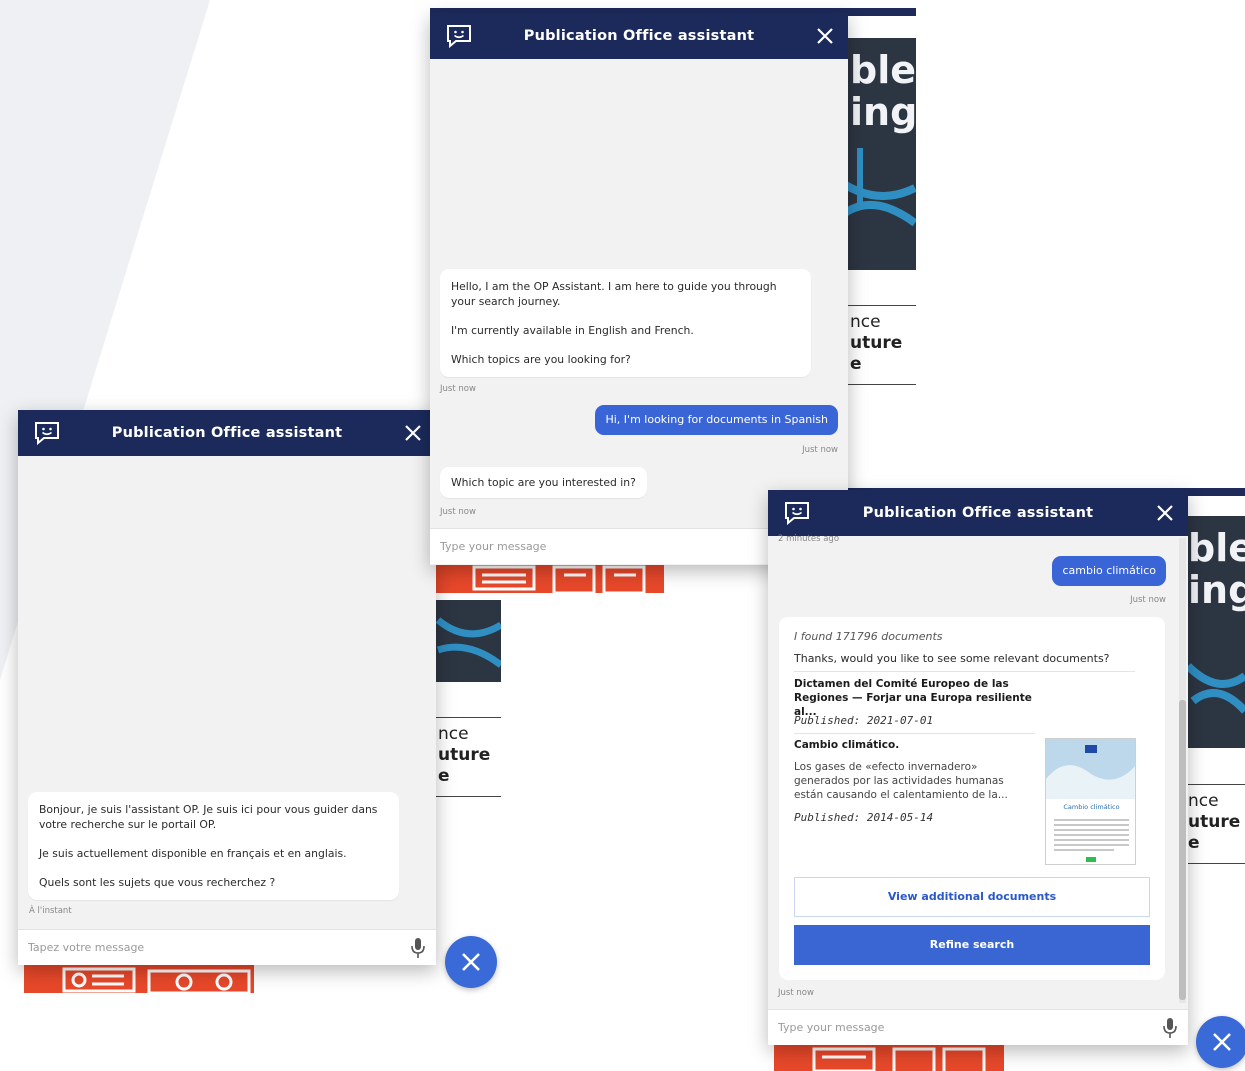 The width and height of the screenshot is (1245, 1071). What do you see at coordinates (899, 1059) in the screenshot?
I see `orange-glyphs-right` at bounding box center [899, 1059].